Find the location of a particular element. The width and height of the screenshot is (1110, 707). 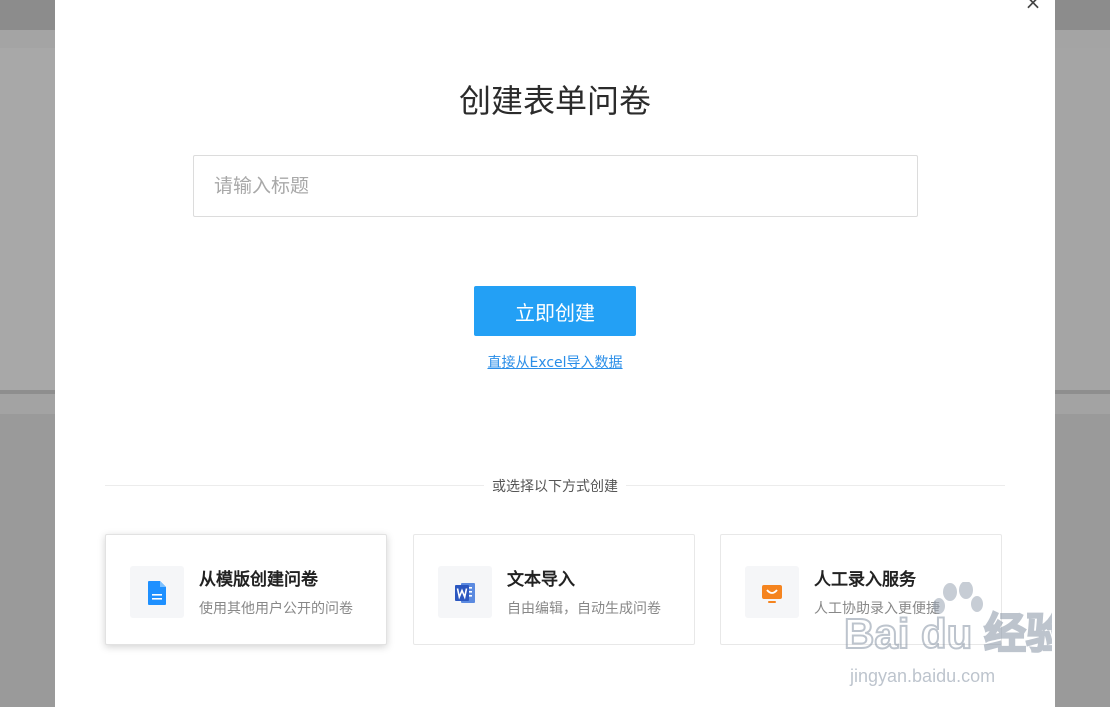

word-icon-box is located at coordinates (465, 592).